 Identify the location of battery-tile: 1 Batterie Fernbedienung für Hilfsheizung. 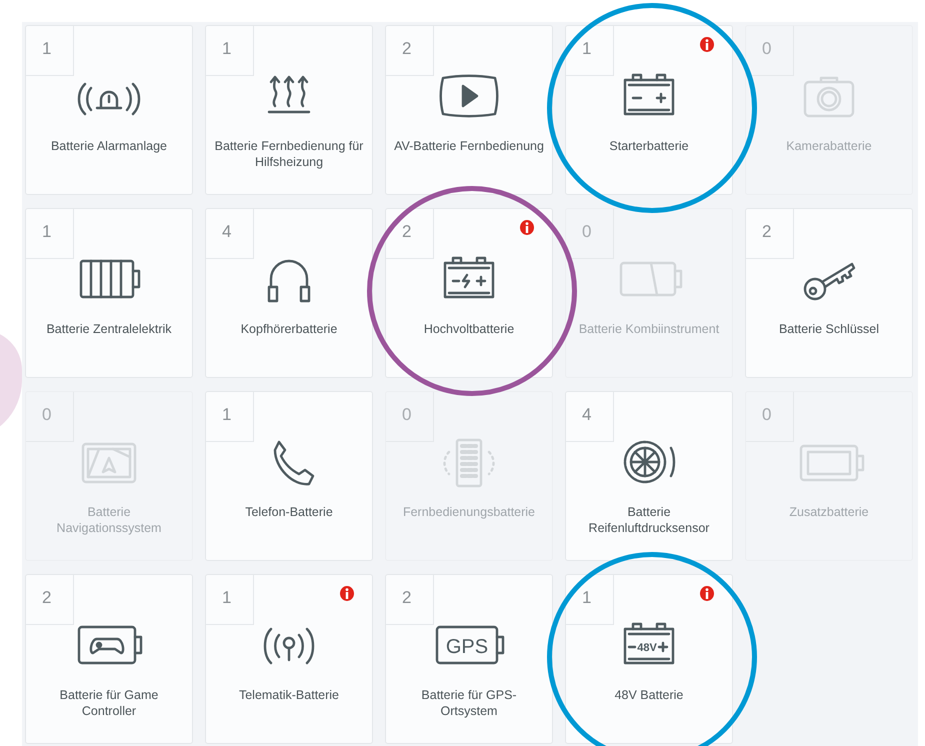
(289, 110).